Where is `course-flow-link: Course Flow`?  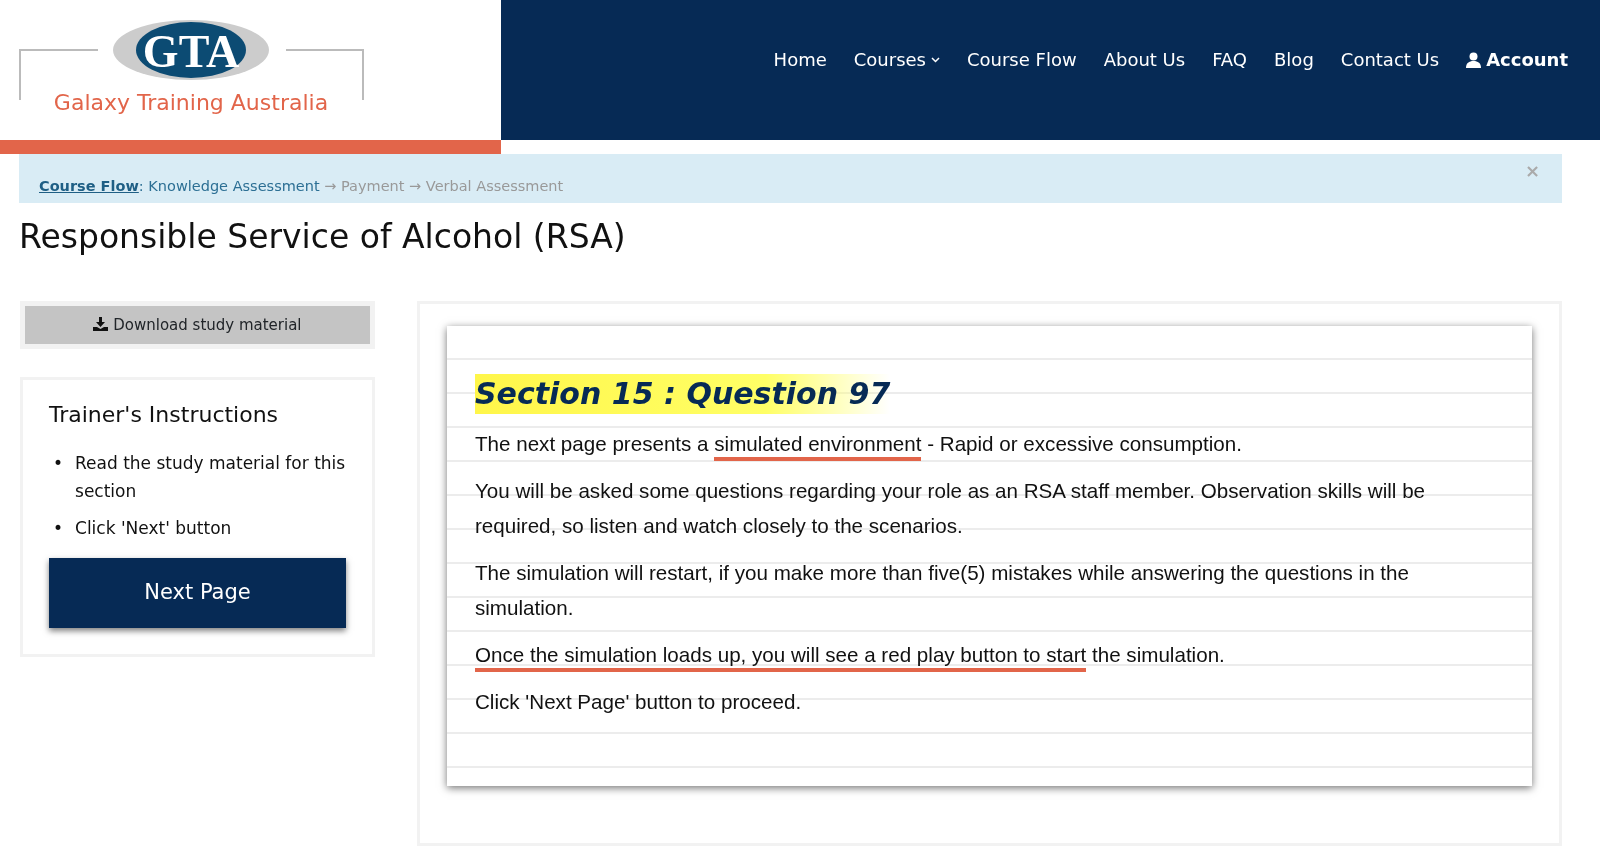 course-flow-link: Course Flow is located at coordinates (89, 186).